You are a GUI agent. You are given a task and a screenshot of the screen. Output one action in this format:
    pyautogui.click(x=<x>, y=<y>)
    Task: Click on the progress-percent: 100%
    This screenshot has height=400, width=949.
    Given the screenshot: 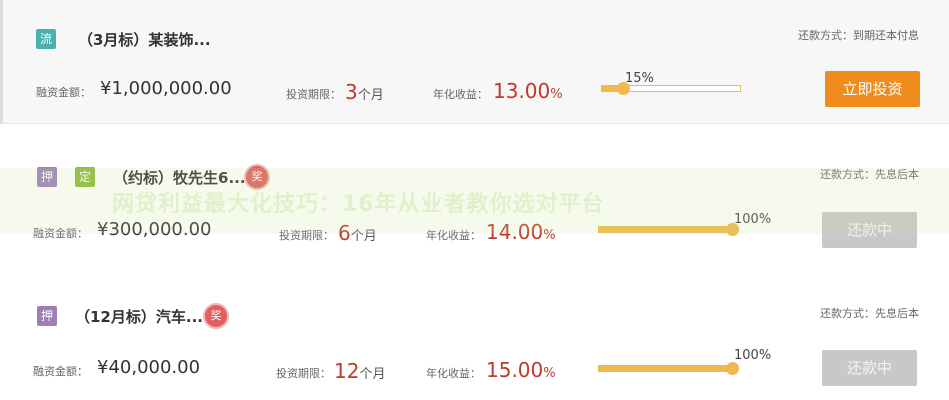 What is the action you would take?
    pyautogui.click(x=753, y=355)
    